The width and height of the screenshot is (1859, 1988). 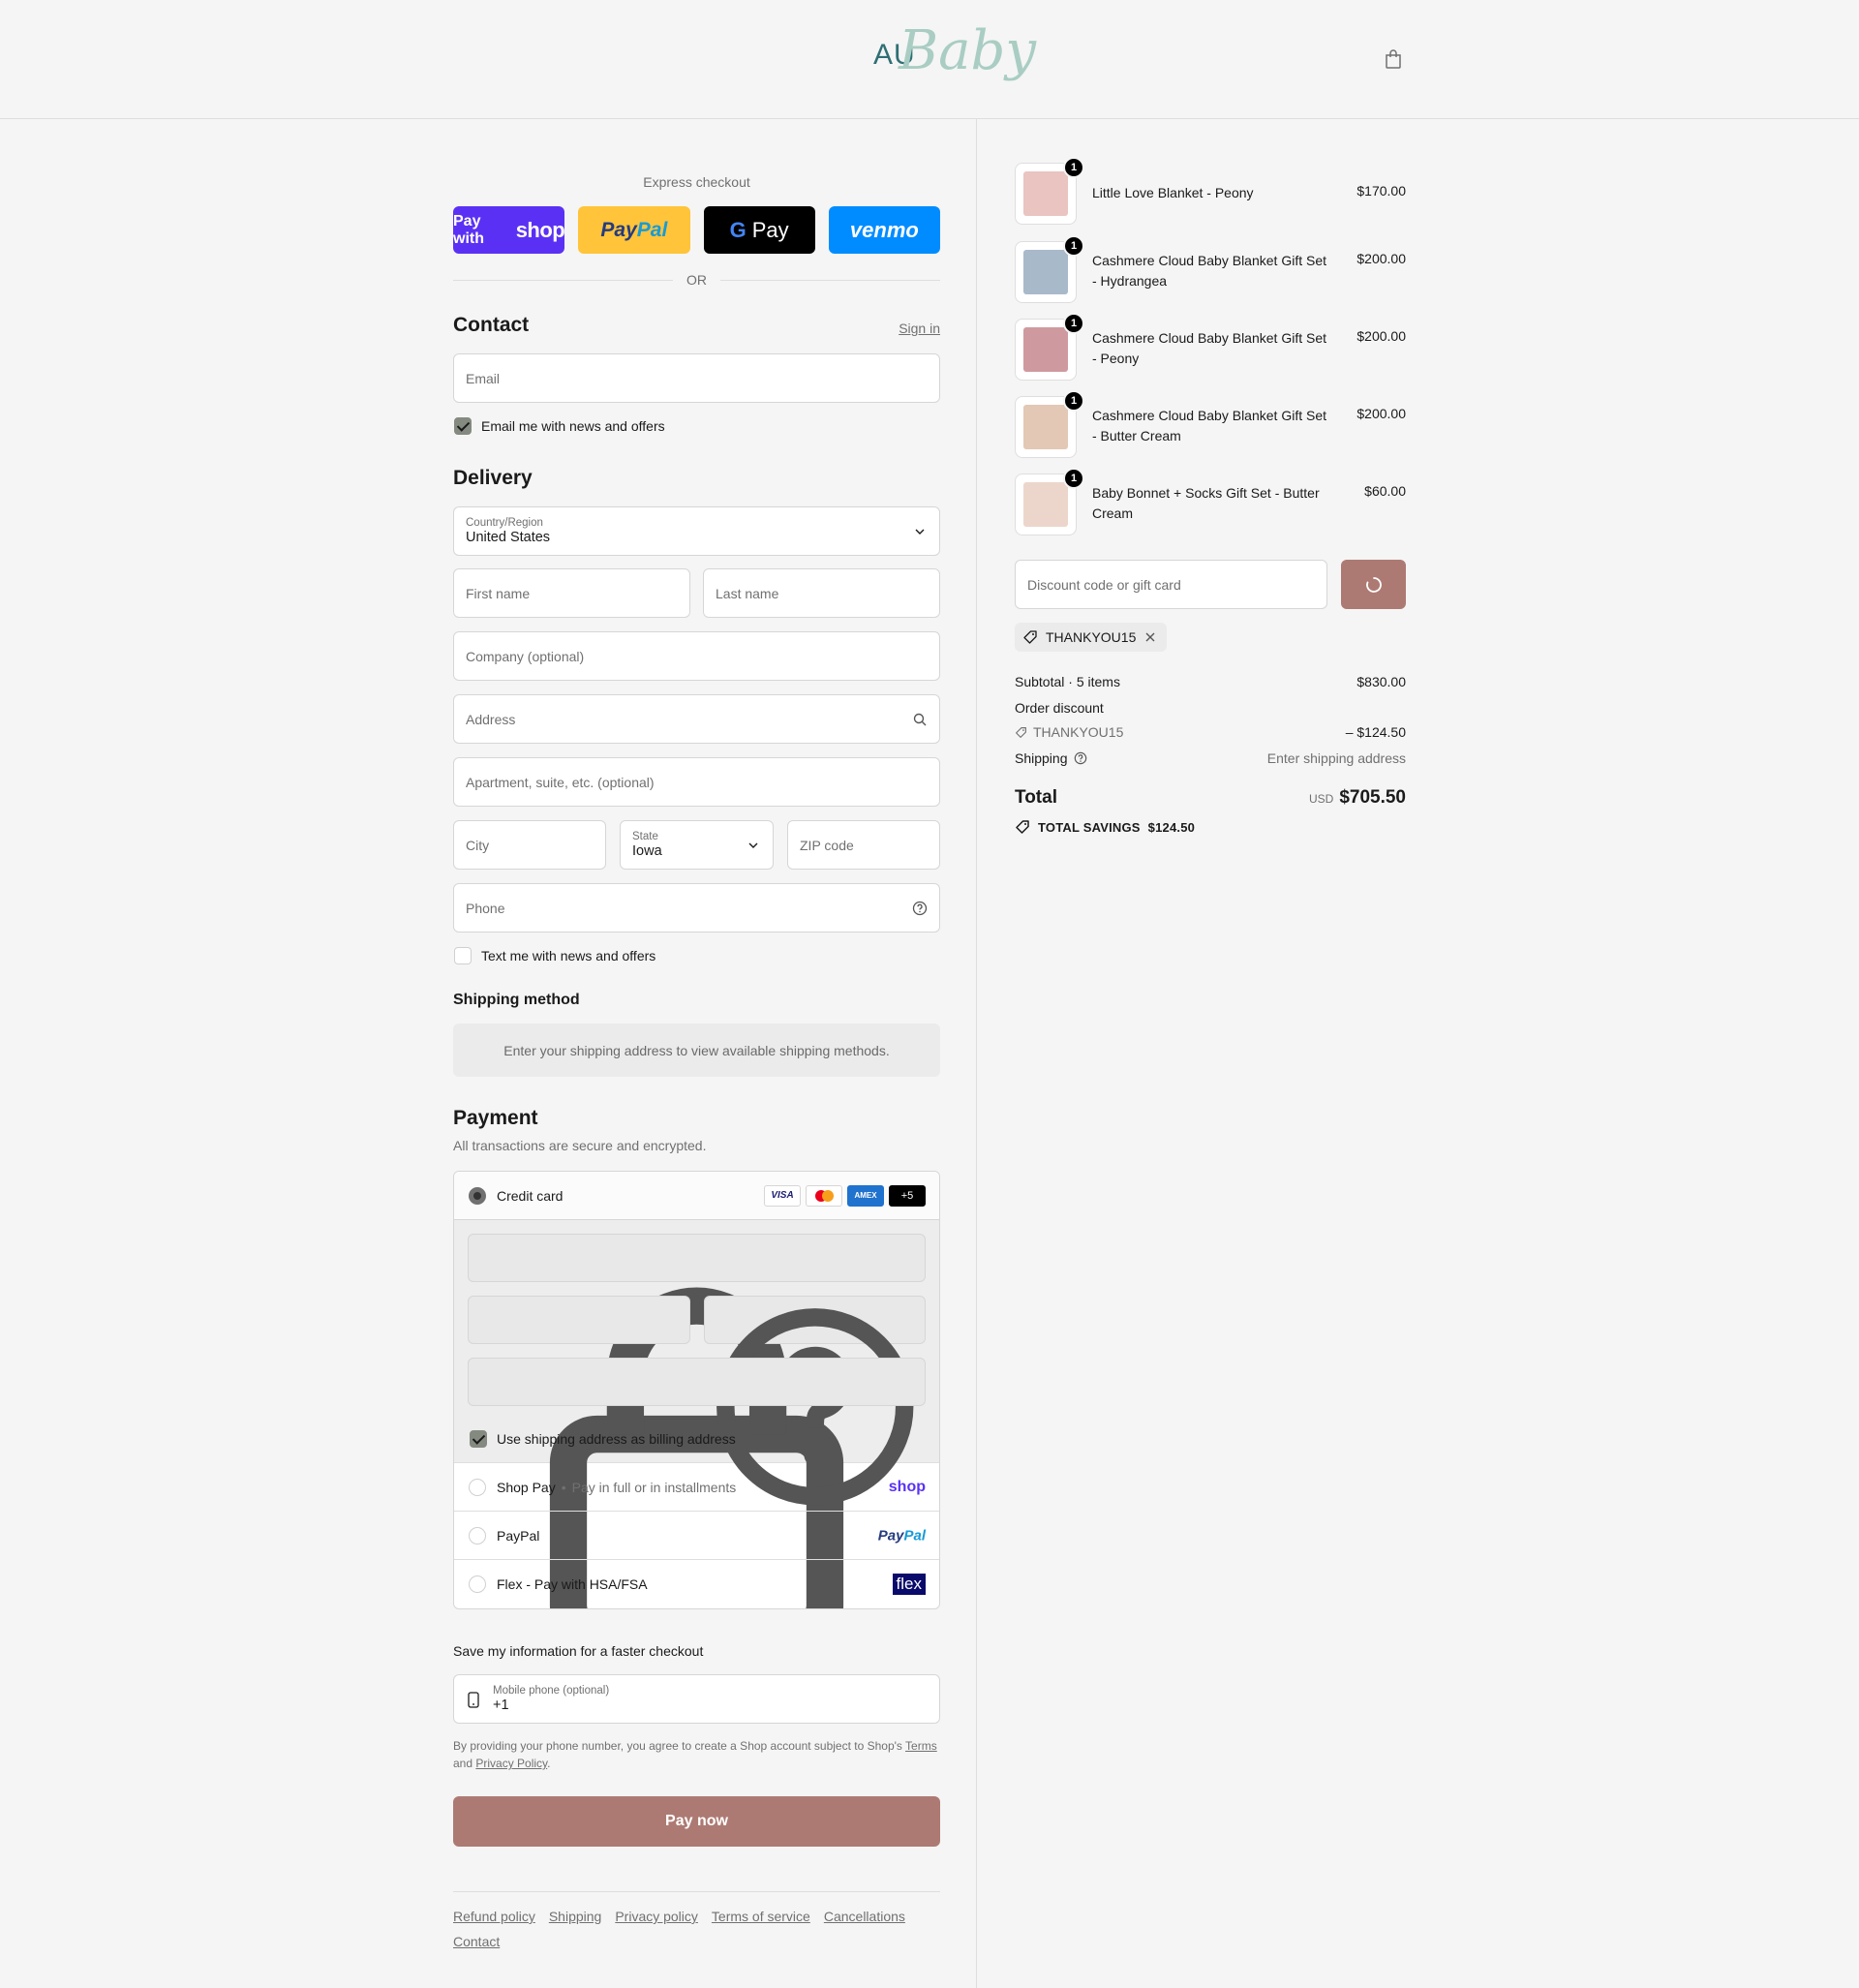 What do you see at coordinates (696, 378) in the screenshot?
I see `email-field: Email` at bounding box center [696, 378].